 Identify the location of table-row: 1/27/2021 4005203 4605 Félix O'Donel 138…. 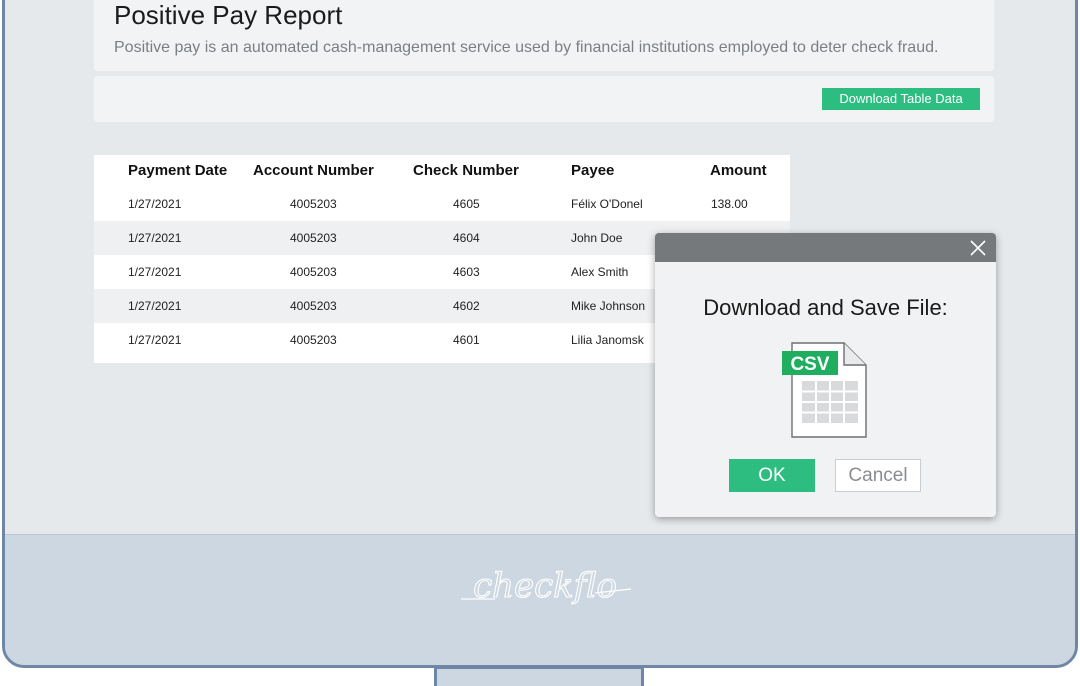
(442, 204).